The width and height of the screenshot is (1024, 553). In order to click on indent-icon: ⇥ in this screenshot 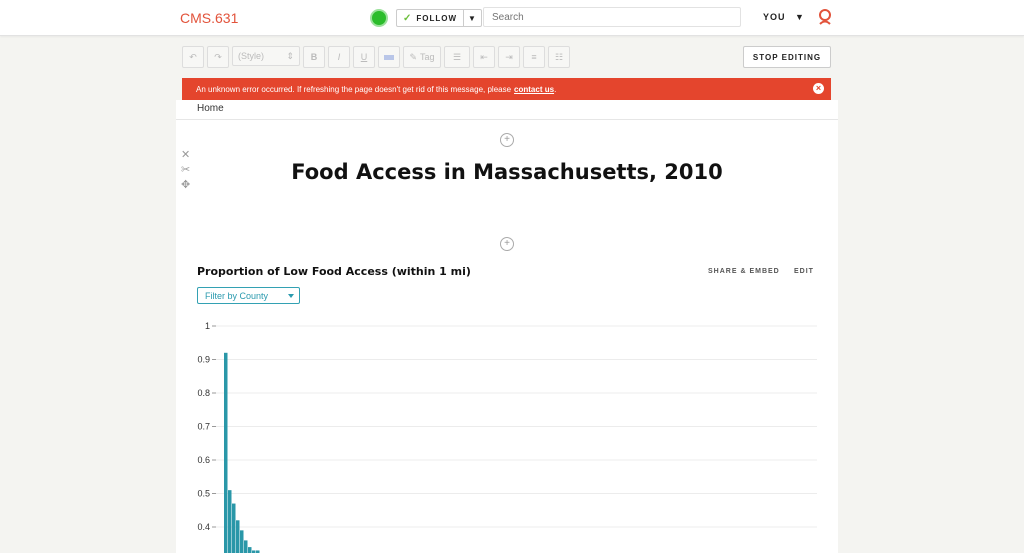, I will do `click(509, 56)`.